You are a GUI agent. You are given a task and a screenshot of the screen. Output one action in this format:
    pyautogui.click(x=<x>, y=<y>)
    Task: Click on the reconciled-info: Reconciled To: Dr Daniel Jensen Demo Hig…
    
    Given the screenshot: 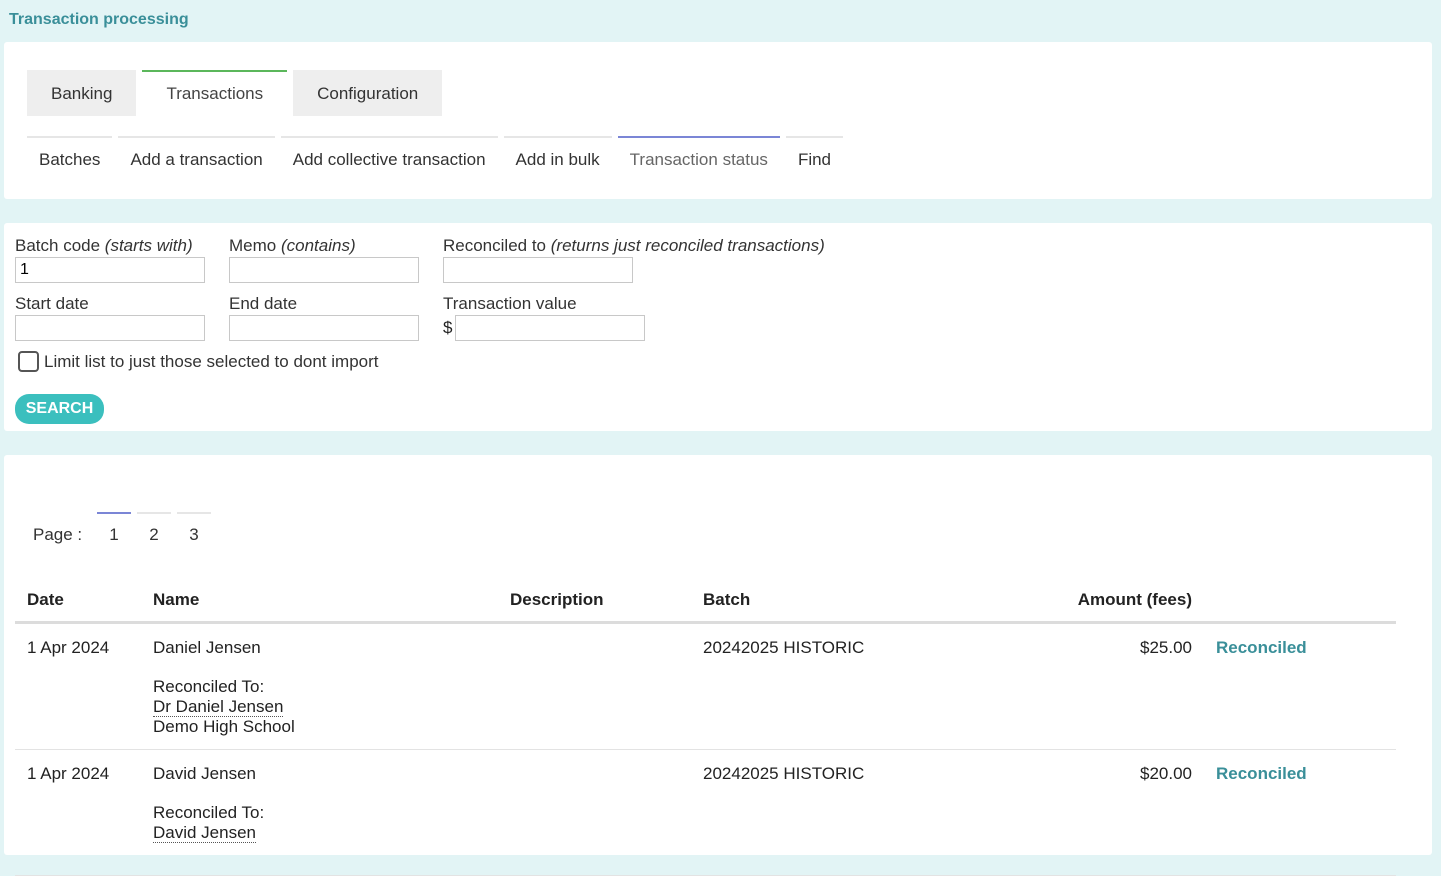 What is the action you would take?
    pyautogui.click(x=224, y=707)
    